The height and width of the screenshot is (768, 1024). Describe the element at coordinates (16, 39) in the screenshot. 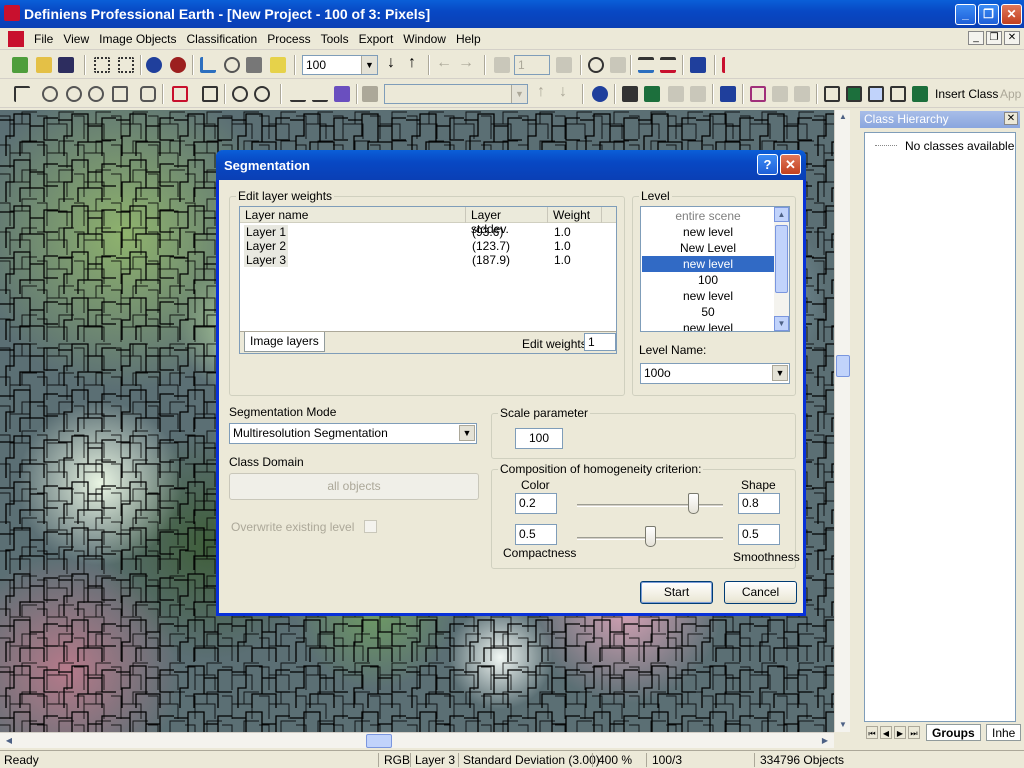

I see `document-icon` at that location.